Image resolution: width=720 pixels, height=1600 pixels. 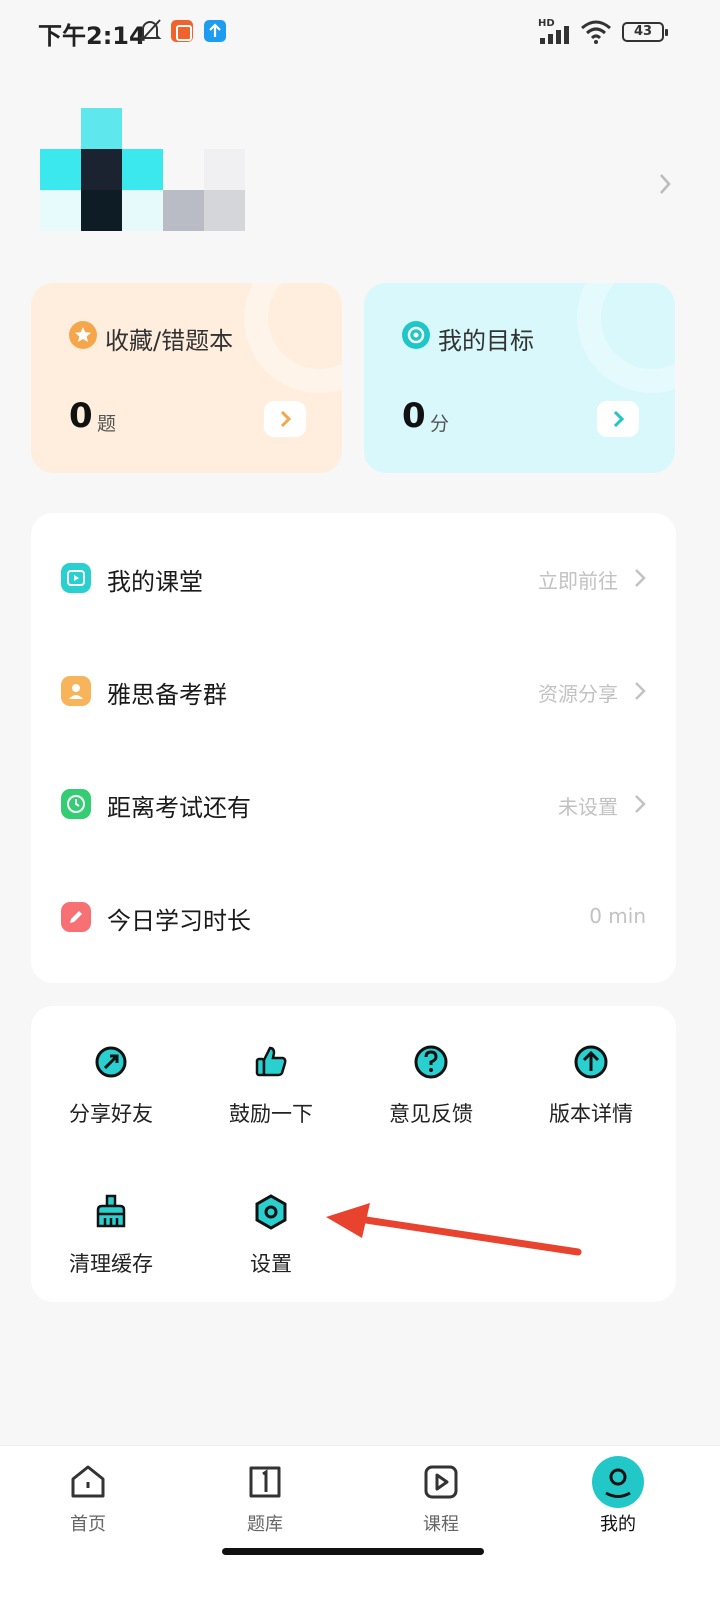 I want to click on tab-label: 课程, so click(x=441, y=1524).